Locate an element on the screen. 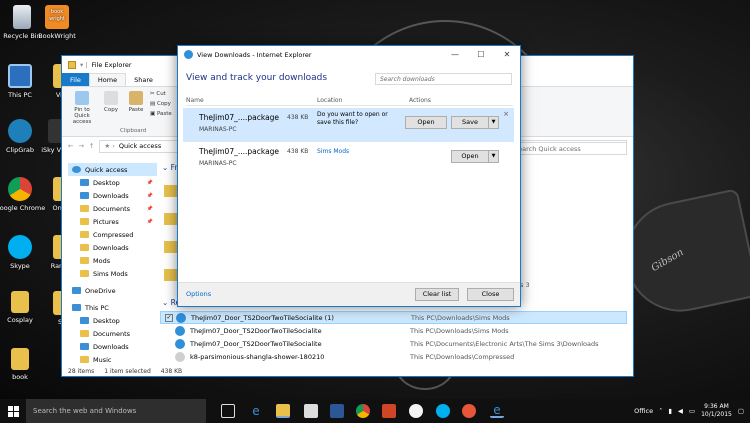  pin-quick-access-button: Pin to Quick access is located at coordinates (82, 108).